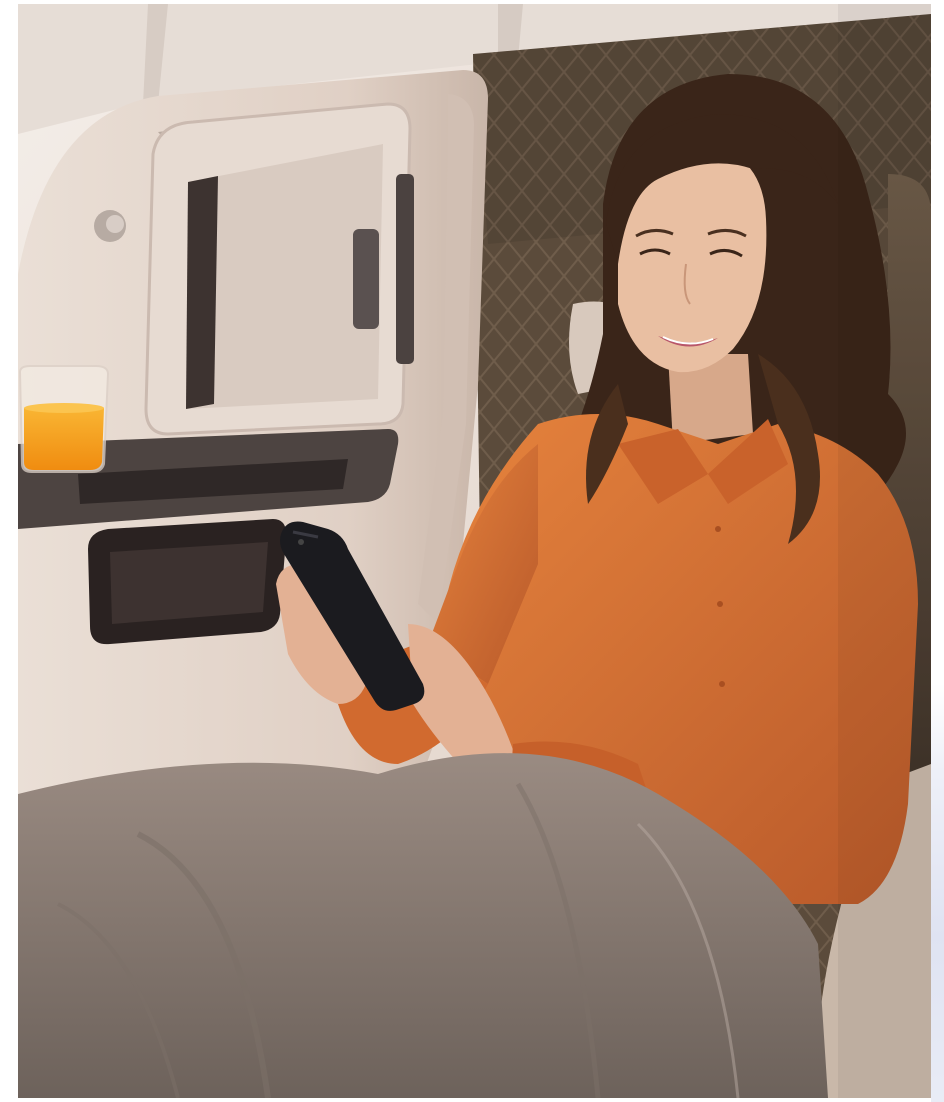 This screenshot has height=1102, width=944. What do you see at coordinates (937, 551) in the screenshot?
I see `page-edge` at bounding box center [937, 551].